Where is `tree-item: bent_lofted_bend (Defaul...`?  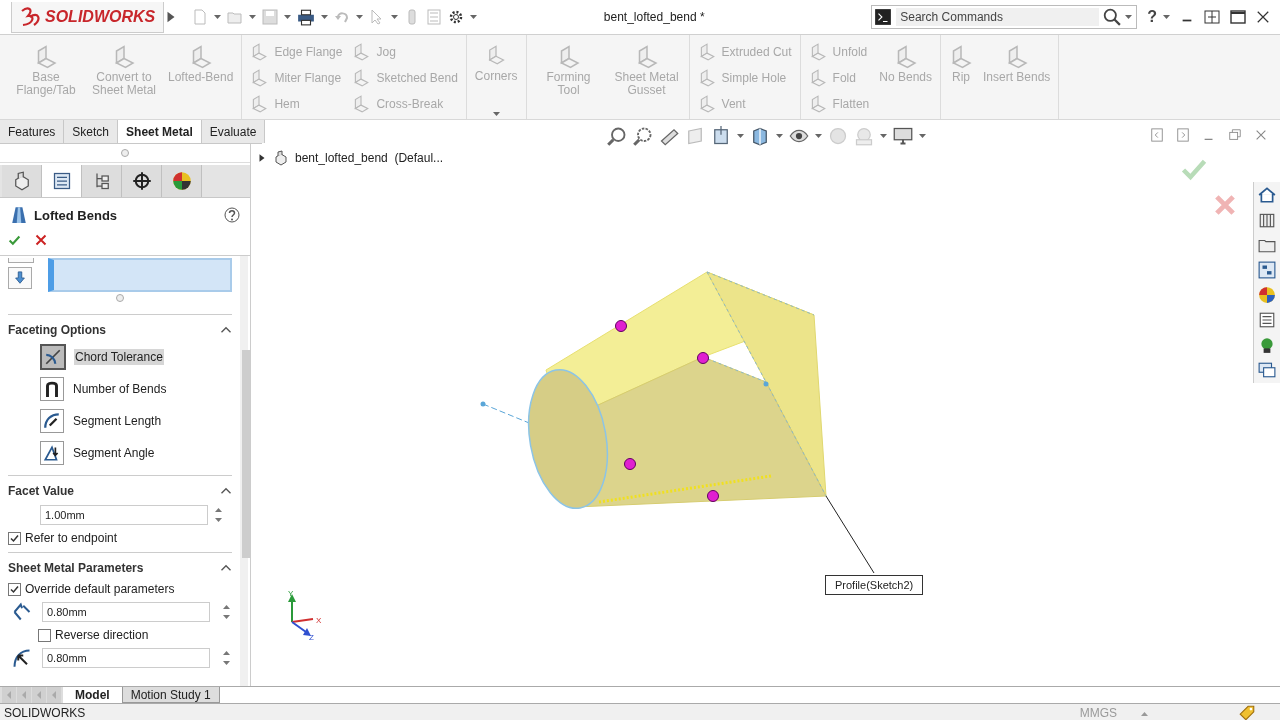
tree-item: bent_lofted_bend (Defaul... is located at coordinates (369, 158).